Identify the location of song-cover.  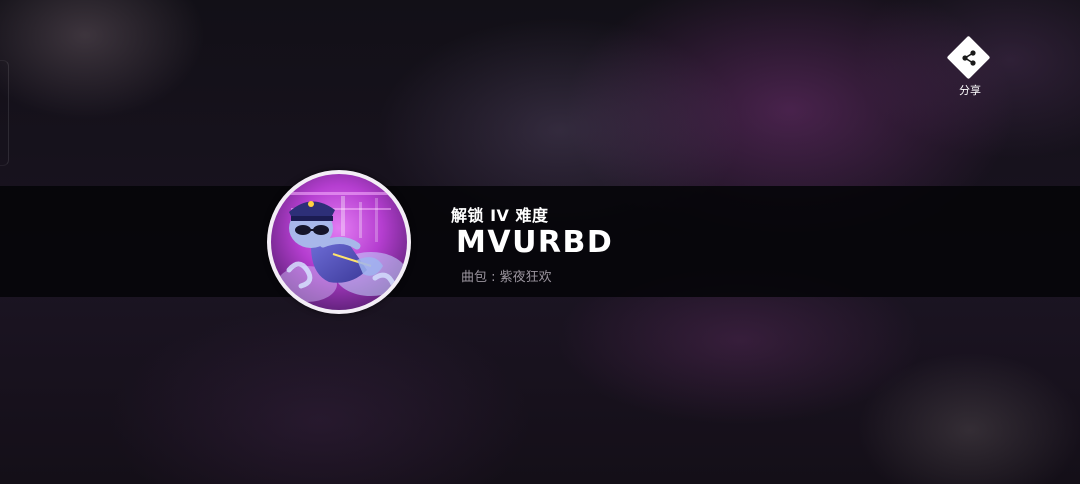
(339, 242).